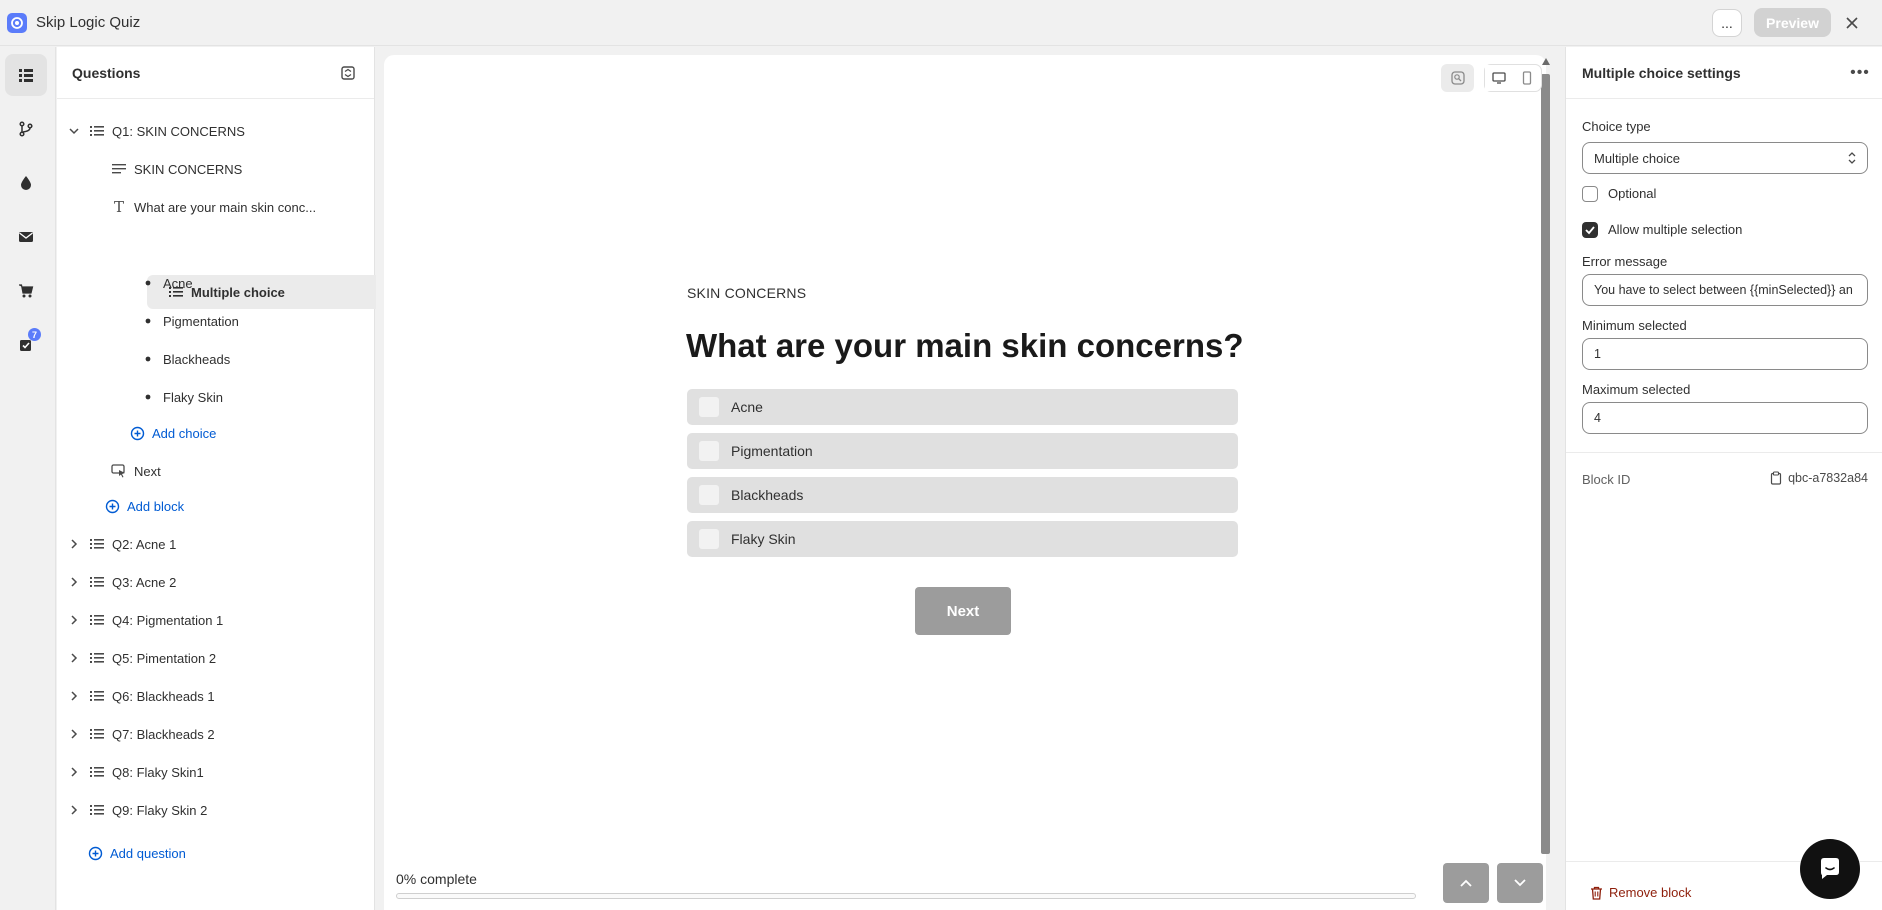  What do you see at coordinates (238, 471) in the screenshot?
I see `block-item-next: Next` at bounding box center [238, 471].